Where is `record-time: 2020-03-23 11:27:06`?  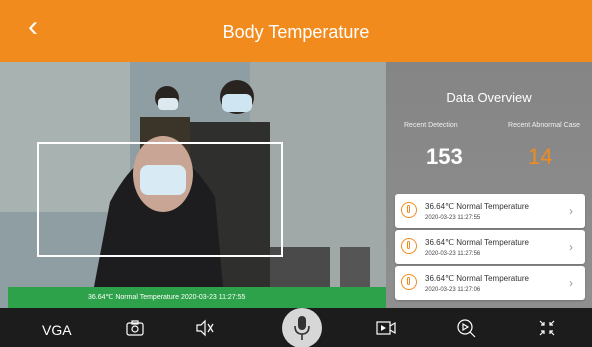 record-time: 2020-03-23 11:27:06 is located at coordinates (453, 290).